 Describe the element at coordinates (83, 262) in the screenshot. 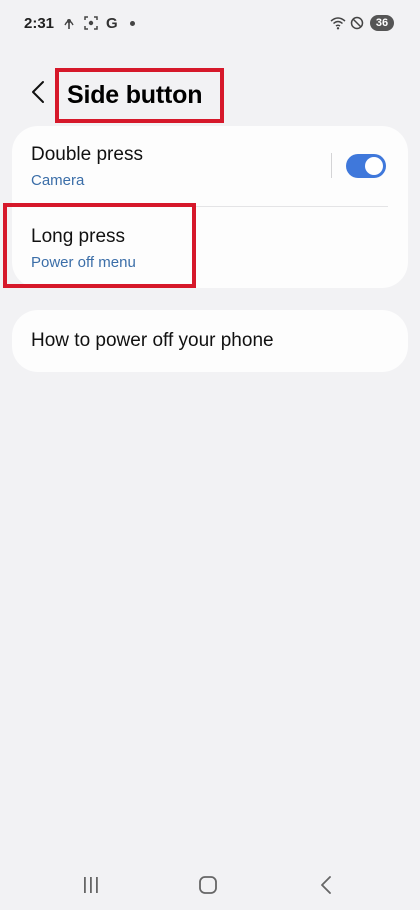

I see `long-press-value: Power off menu` at that location.